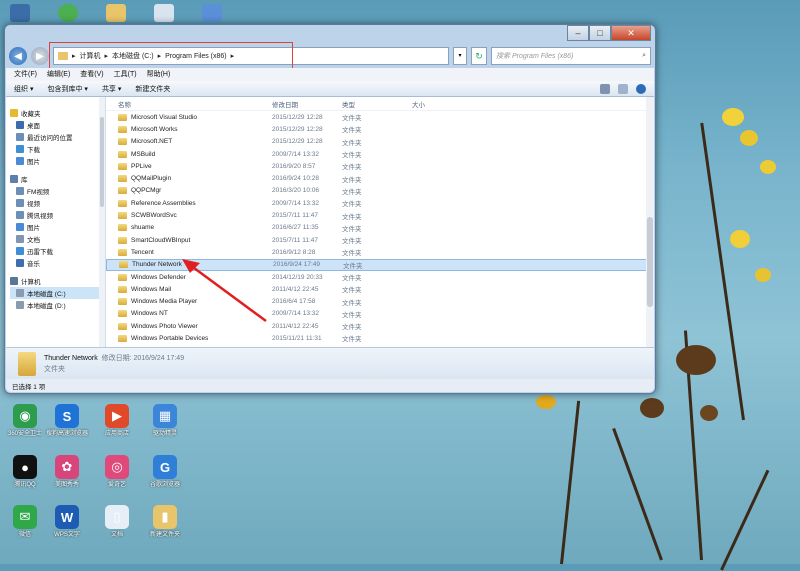 The height and width of the screenshot is (571, 800). I want to click on file-row: SmartCloudWBInput 2015/7/11 11:47 文件夹, so click(380, 240).